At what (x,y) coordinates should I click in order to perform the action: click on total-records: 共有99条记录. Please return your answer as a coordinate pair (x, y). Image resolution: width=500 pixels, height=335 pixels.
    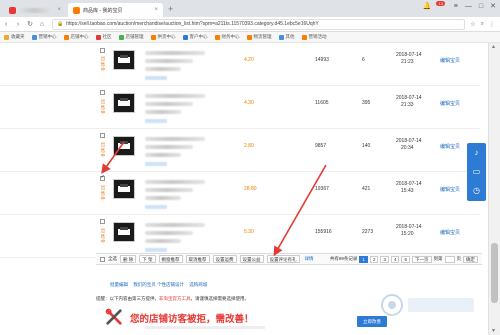
    Looking at the image, I should click on (343, 258).